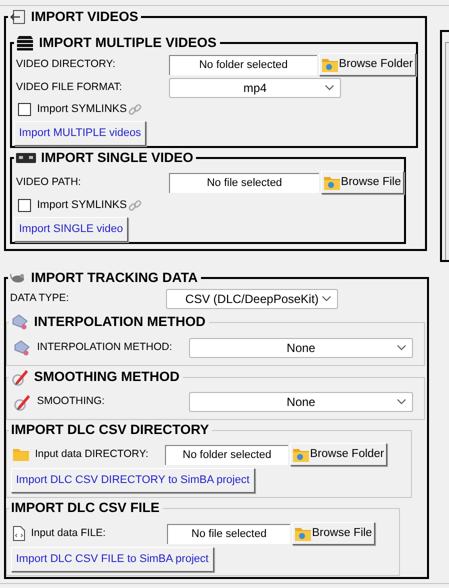 The image size is (449, 588). What do you see at coordinates (80, 133) in the screenshot?
I see `import-button: Import MULTIPLE videos` at bounding box center [80, 133].